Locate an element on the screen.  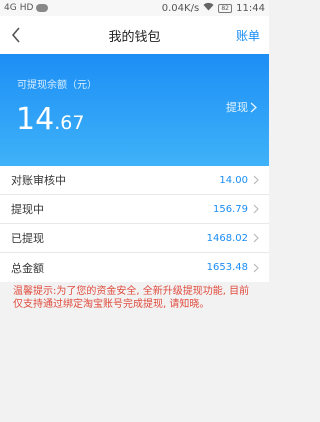
row-right: 1468.02 is located at coordinates (233, 238).